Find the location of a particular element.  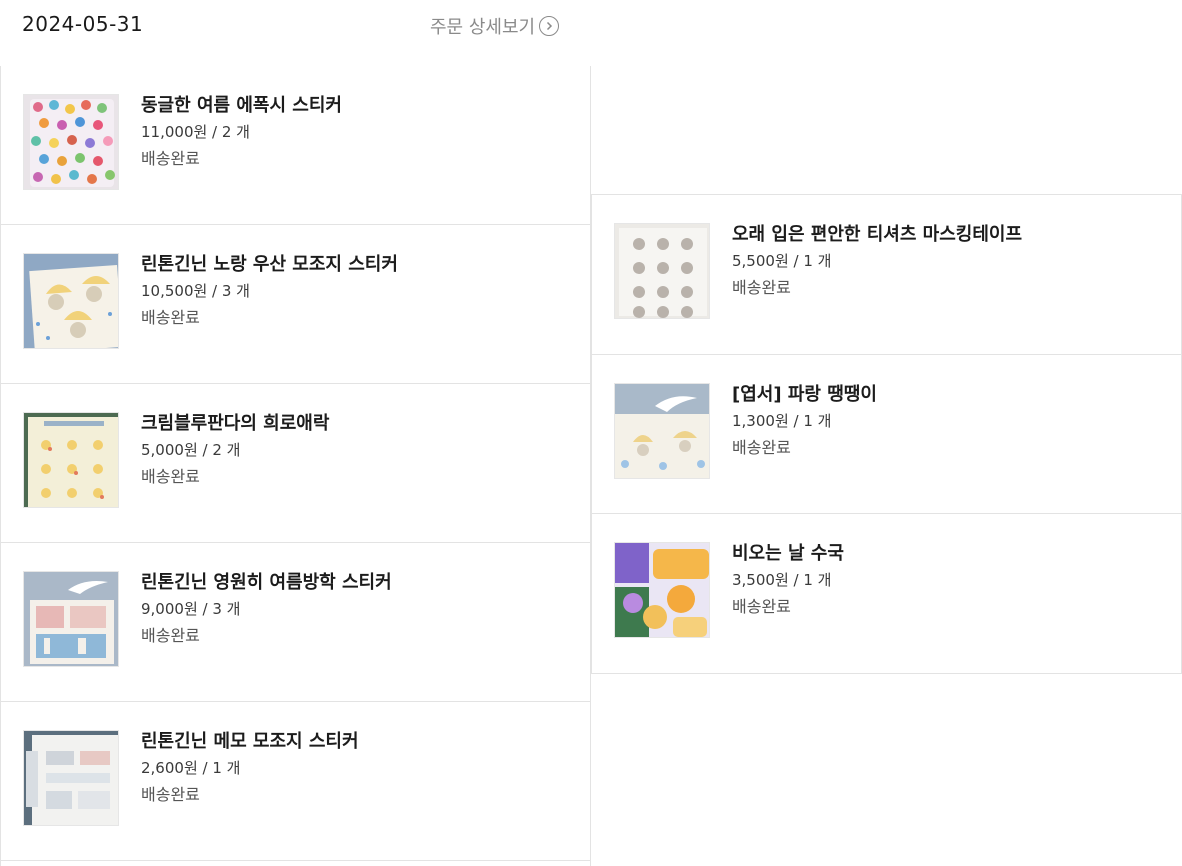

order-item-info: 린톤긴닌 메모 모조지 스티커 2,600원 / 1 개 배송완료 is located at coordinates (250, 768).